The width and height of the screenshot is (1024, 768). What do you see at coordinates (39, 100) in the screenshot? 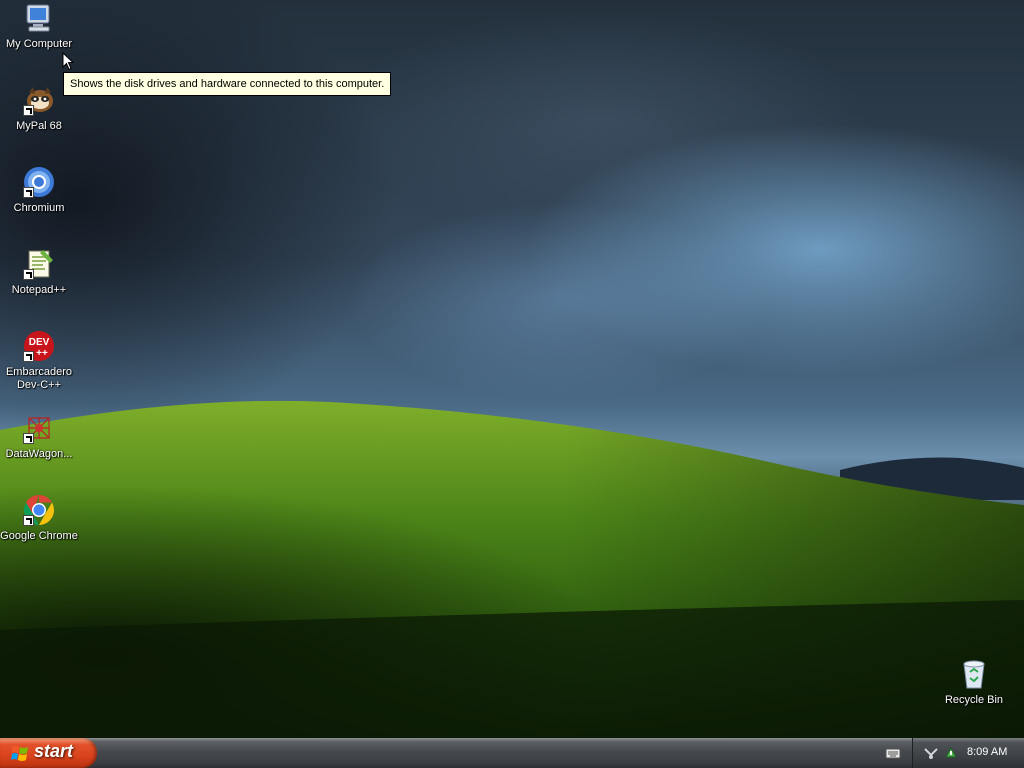
I see `mypal-icon` at bounding box center [39, 100].